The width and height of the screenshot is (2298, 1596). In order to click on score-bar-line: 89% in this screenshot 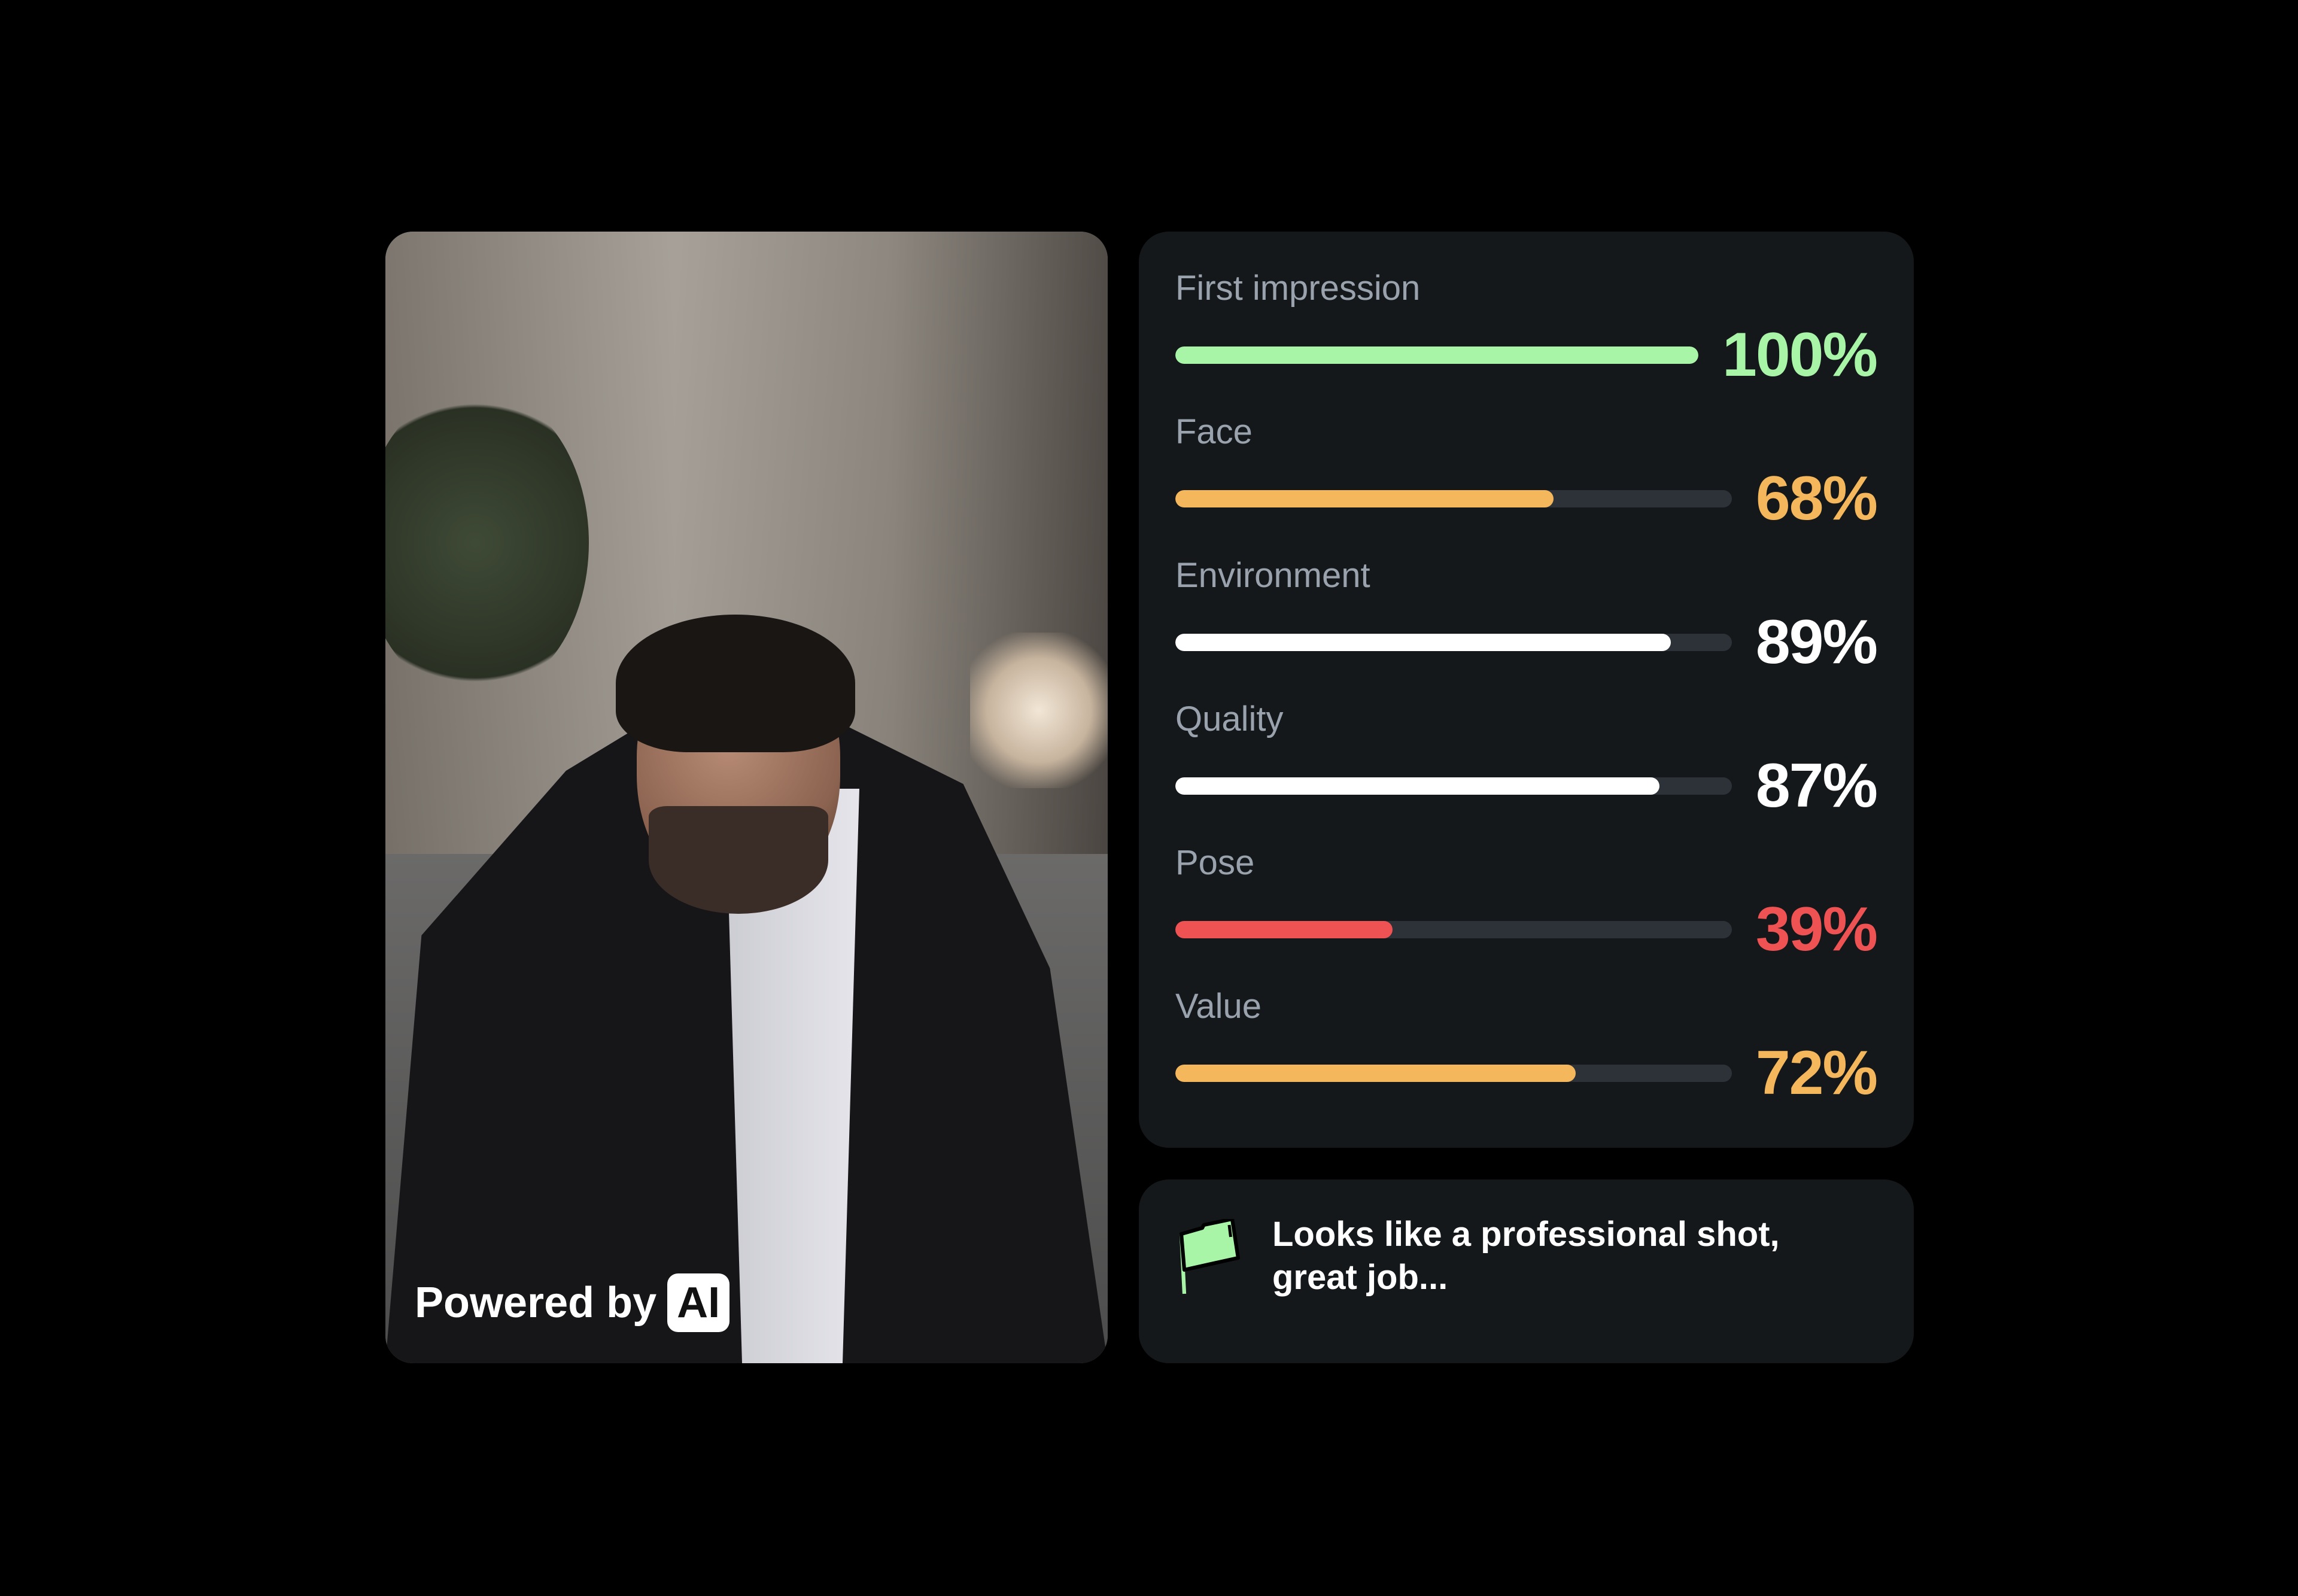, I will do `click(1526, 642)`.